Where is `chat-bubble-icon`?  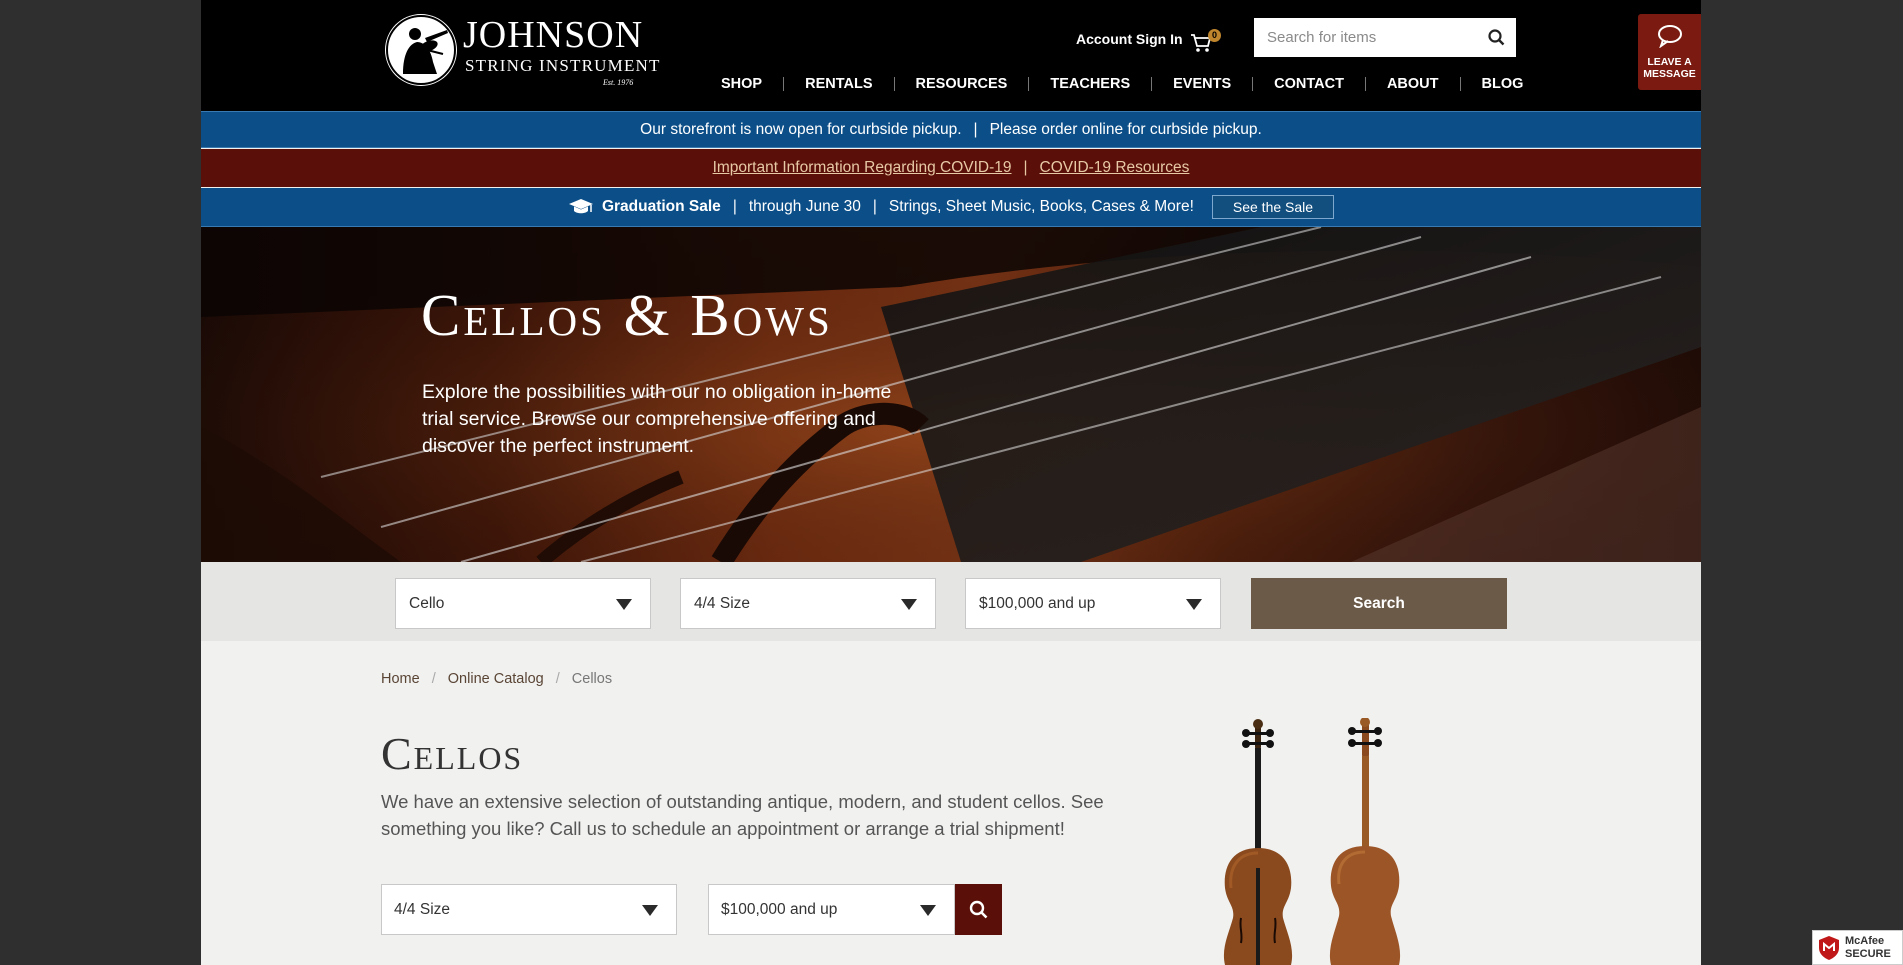 chat-bubble-icon is located at coordinates (1670, 36).